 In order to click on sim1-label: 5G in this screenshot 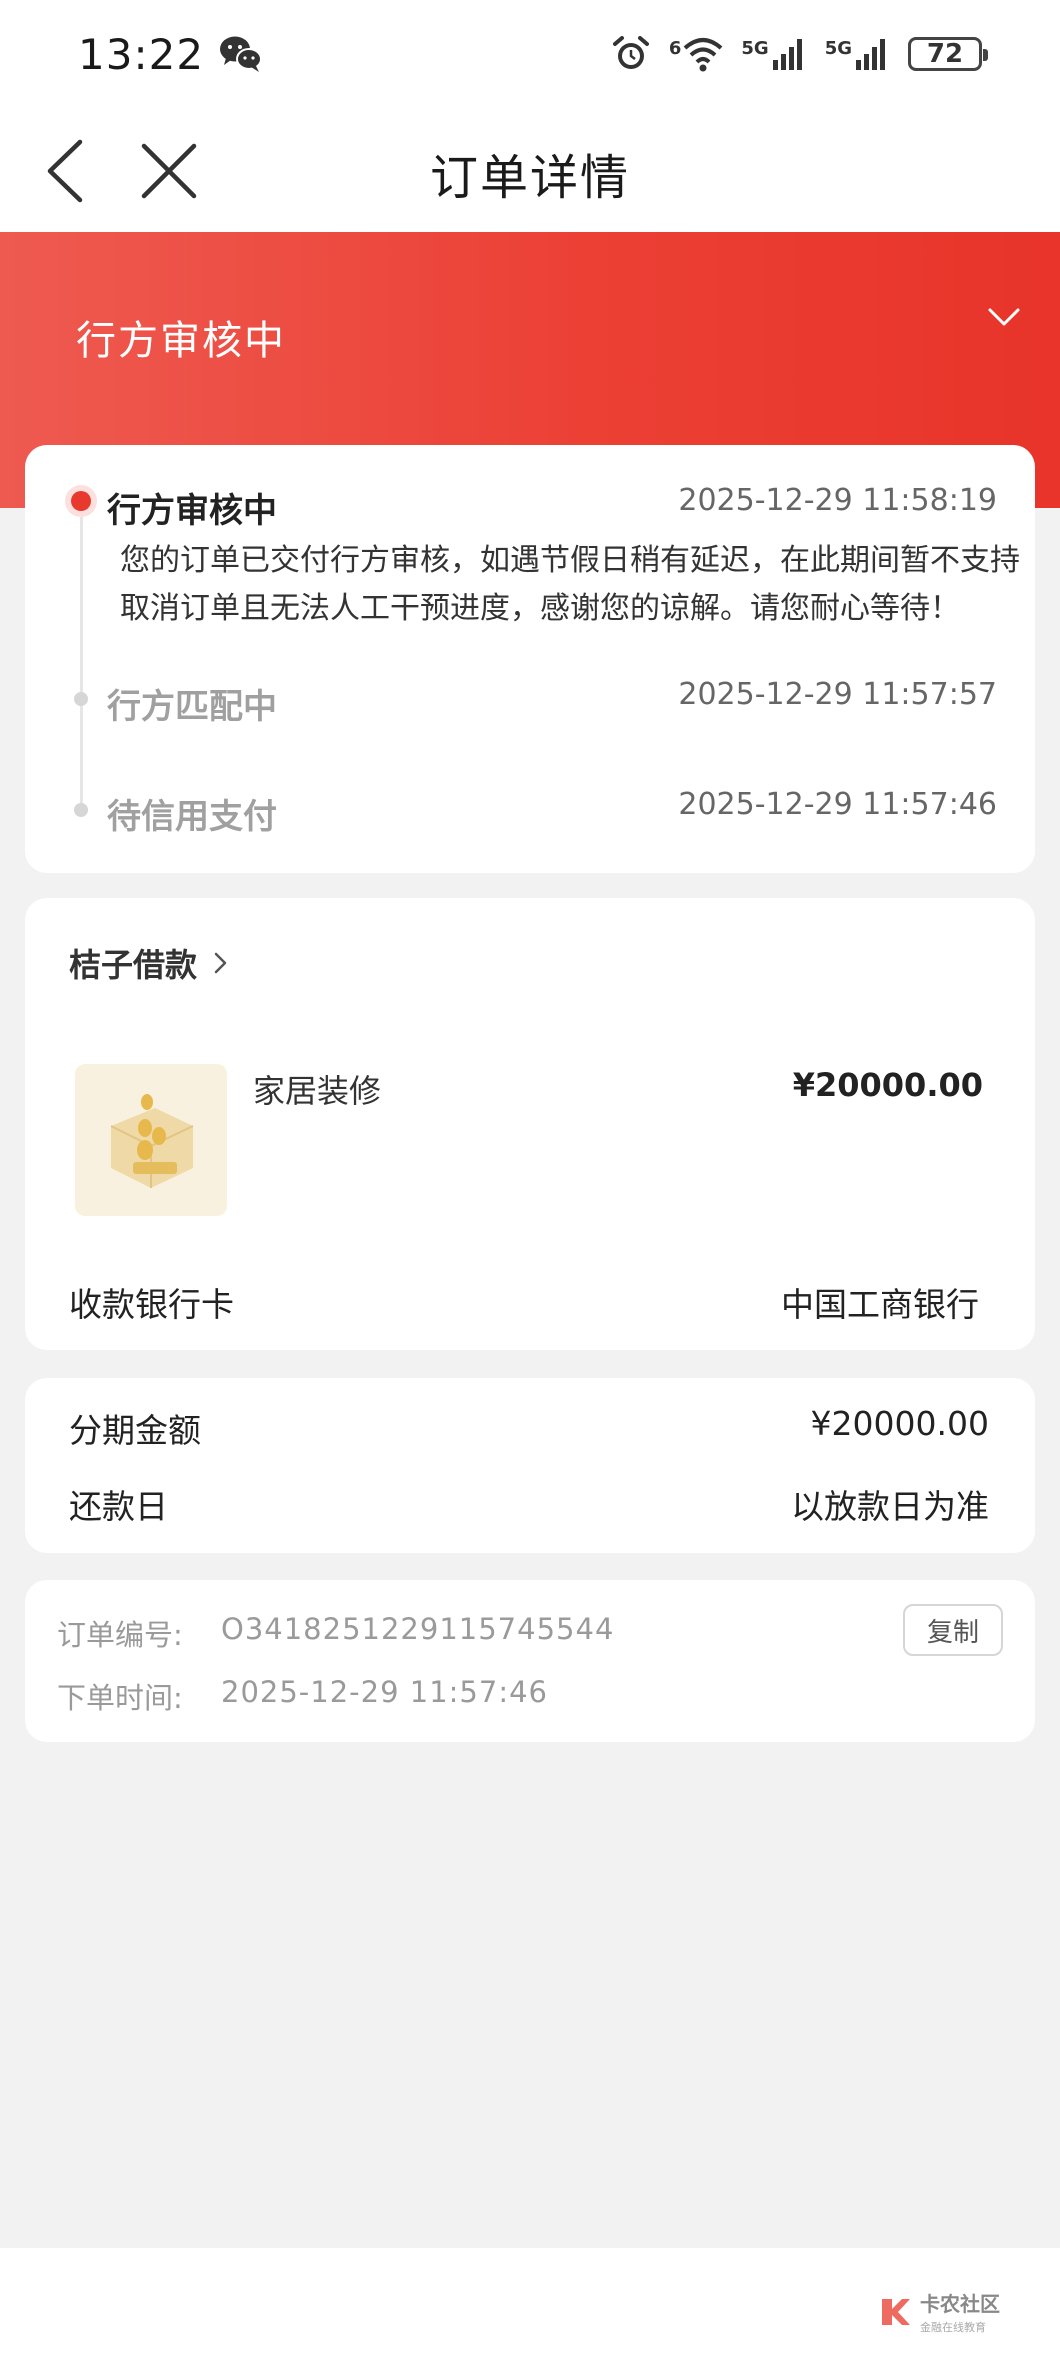, I will do `click(755, 48)`.